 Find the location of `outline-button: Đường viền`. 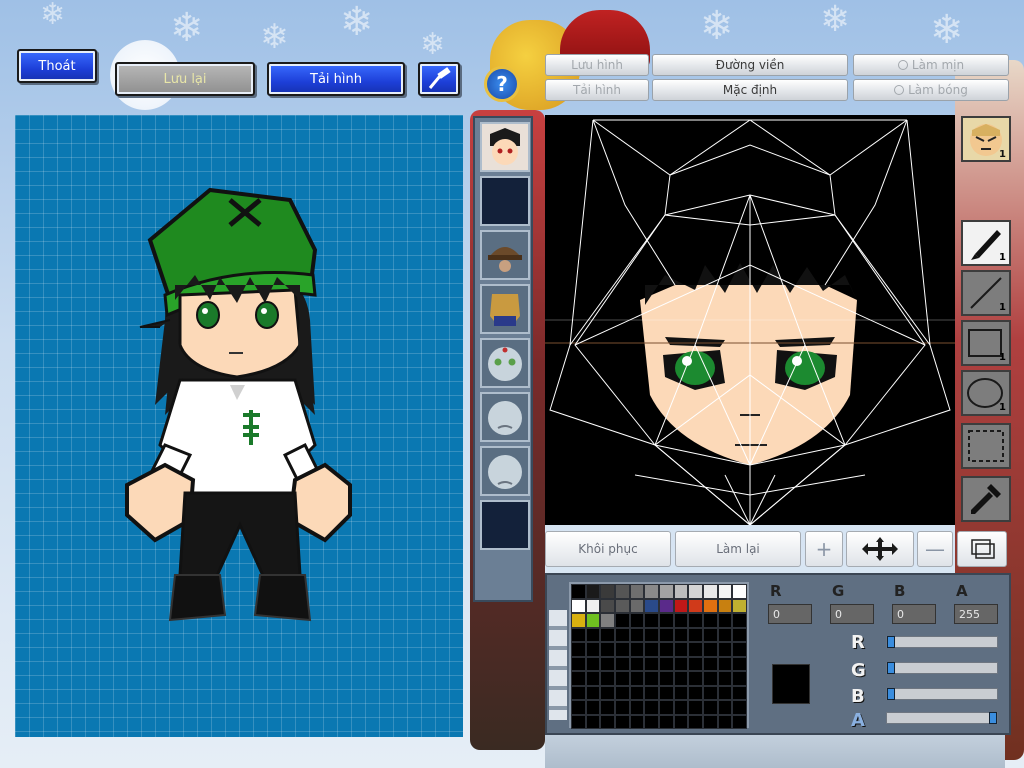

outline-button: Đường viền is located at coordinates (750, 65).